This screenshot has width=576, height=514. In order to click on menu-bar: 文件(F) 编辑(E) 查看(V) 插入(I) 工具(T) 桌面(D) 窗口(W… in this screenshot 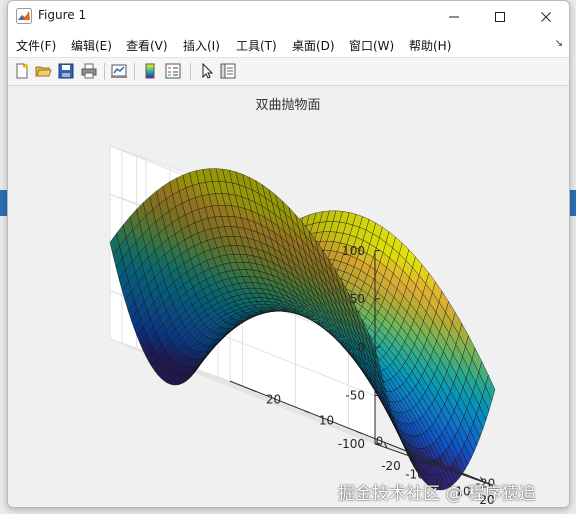, I will do `click(288, 45)`.